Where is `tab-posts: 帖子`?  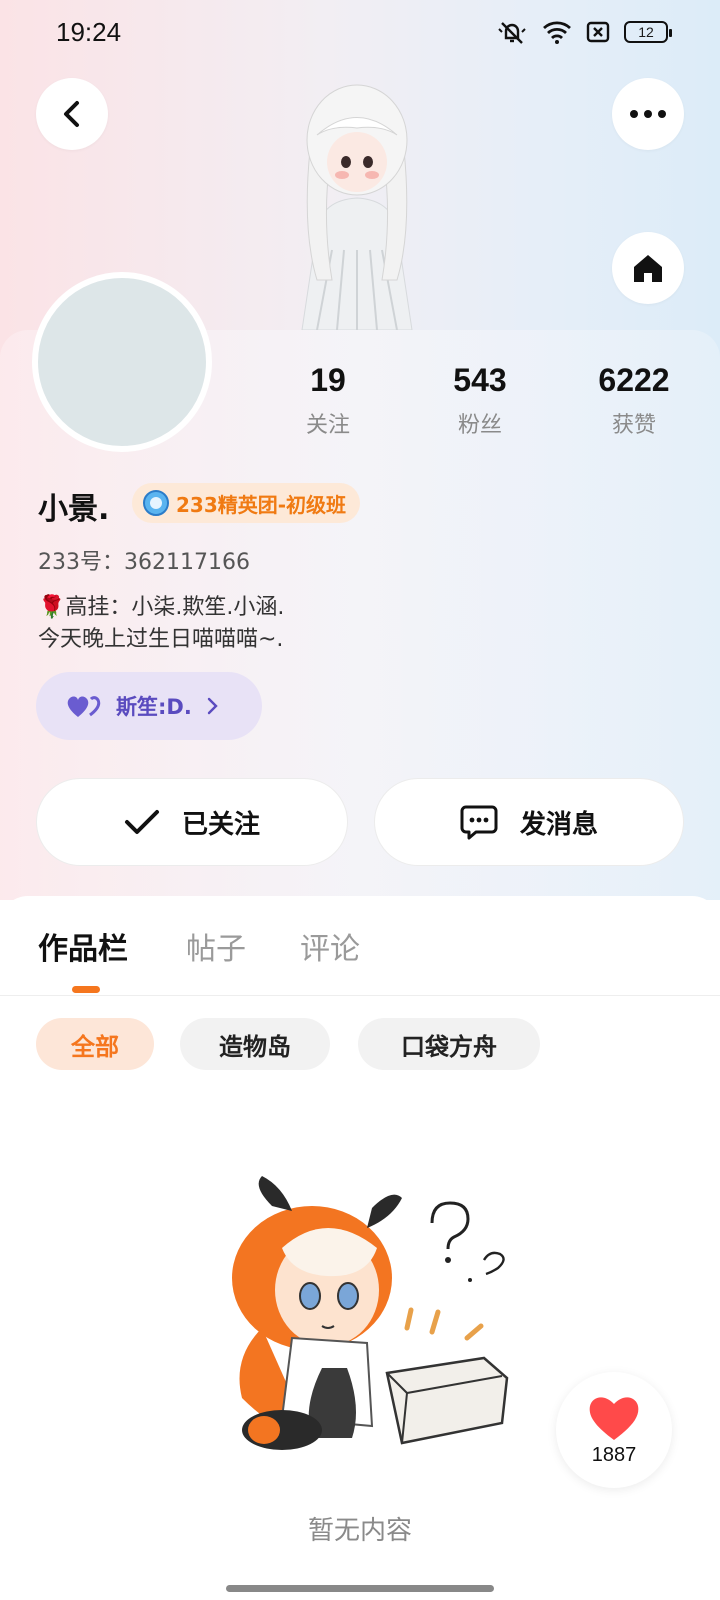
tab-posts: 帖子 is located at coordinates (216, 946).